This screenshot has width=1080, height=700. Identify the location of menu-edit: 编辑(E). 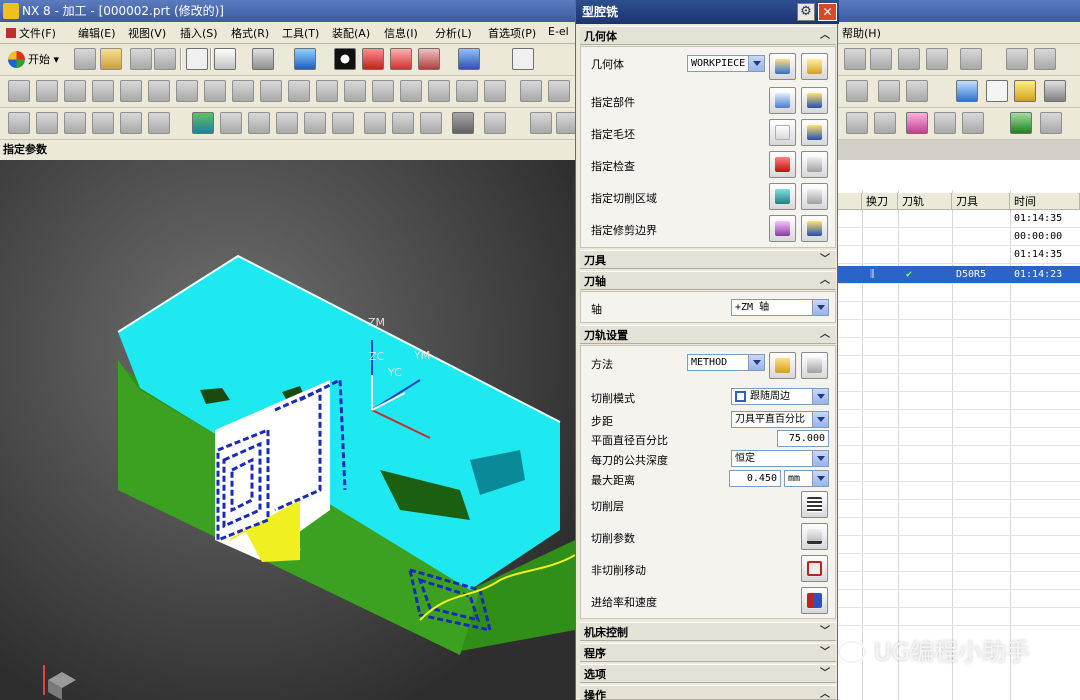
(97, 33).